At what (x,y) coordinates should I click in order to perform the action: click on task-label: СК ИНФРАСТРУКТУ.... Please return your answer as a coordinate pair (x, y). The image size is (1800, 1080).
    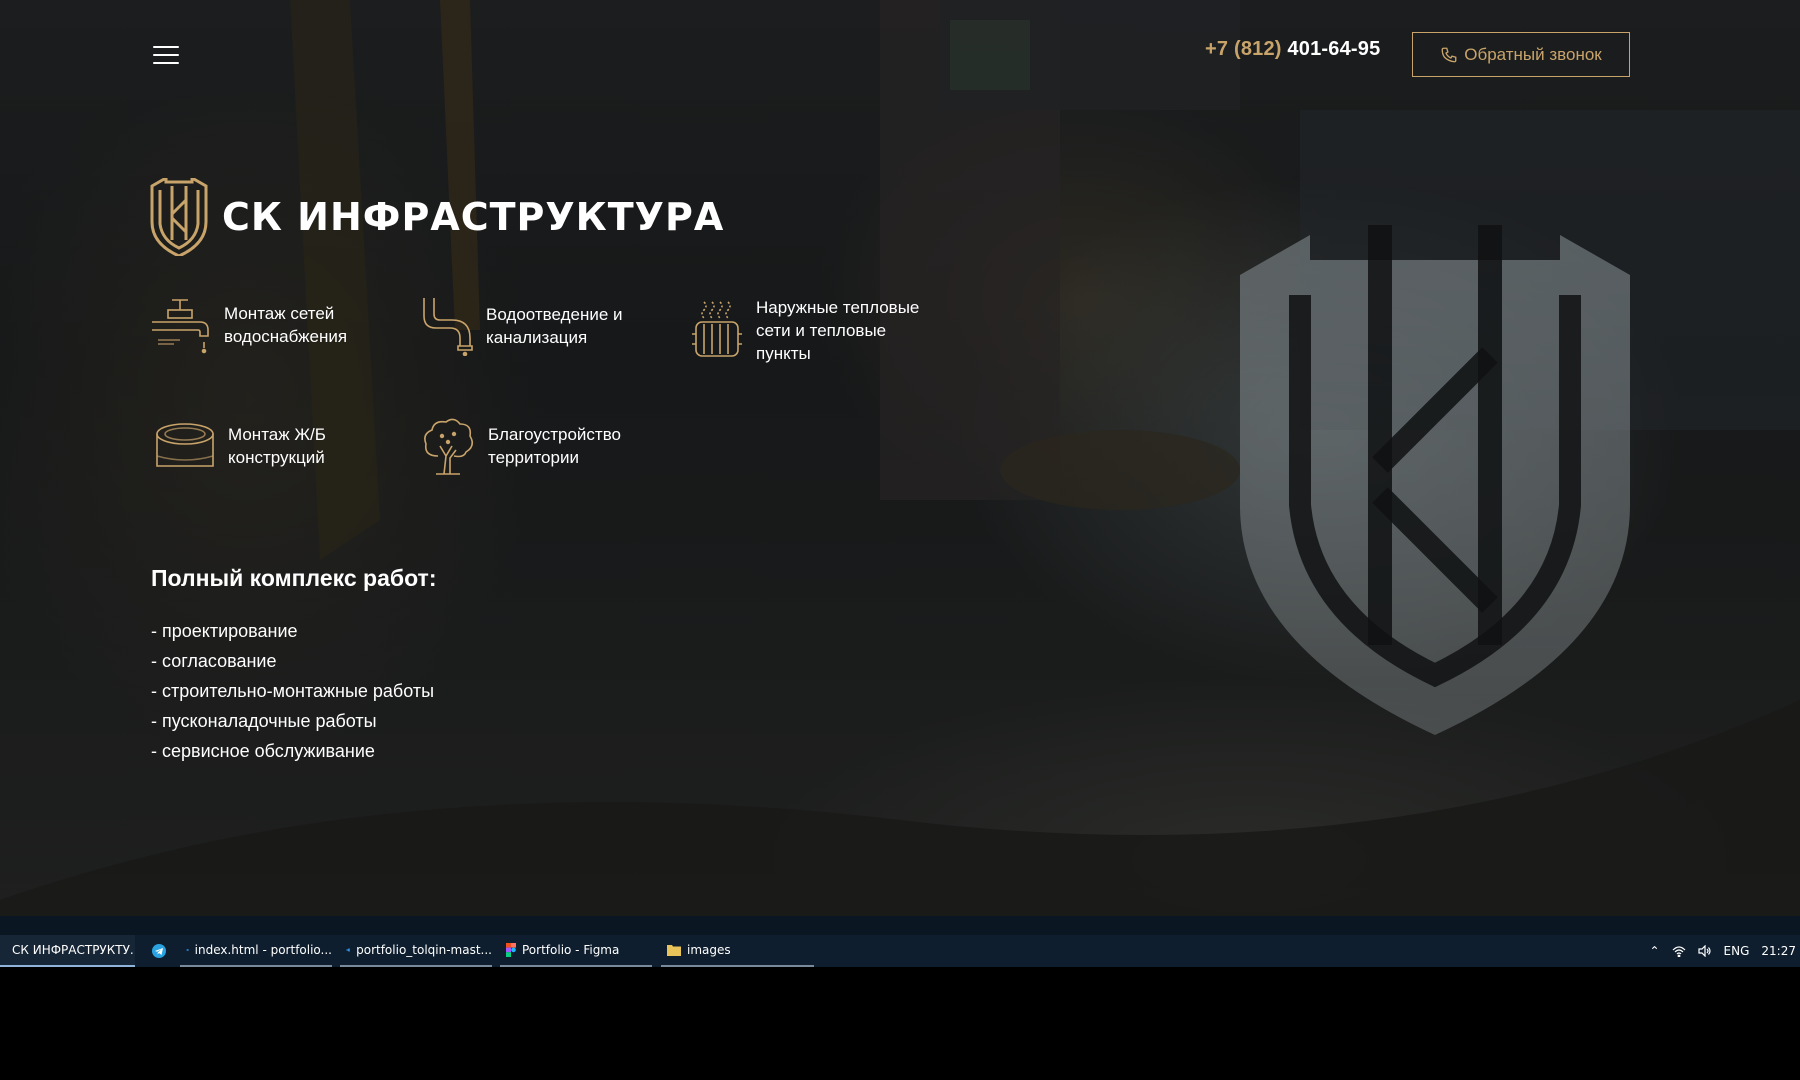
    Looking at the image, I should click on (73, 950).